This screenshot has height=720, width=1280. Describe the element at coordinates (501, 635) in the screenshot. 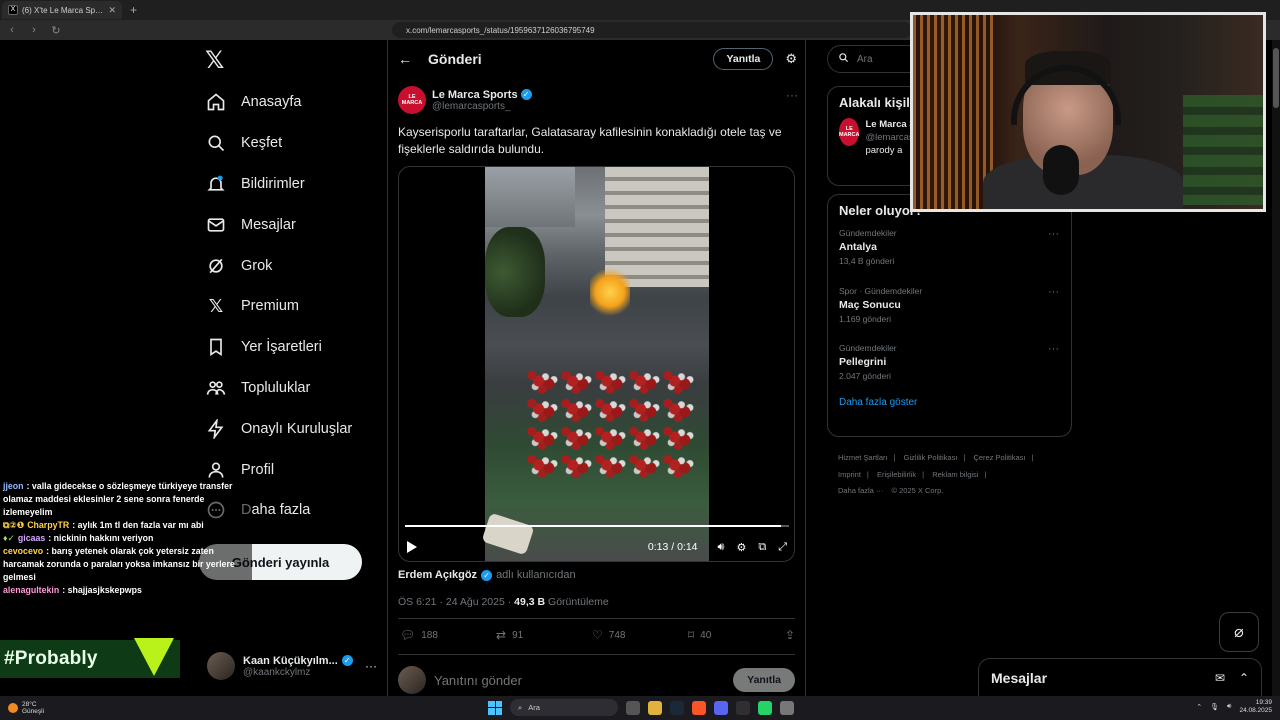

I see `repost-icon: ⇄` at that location.